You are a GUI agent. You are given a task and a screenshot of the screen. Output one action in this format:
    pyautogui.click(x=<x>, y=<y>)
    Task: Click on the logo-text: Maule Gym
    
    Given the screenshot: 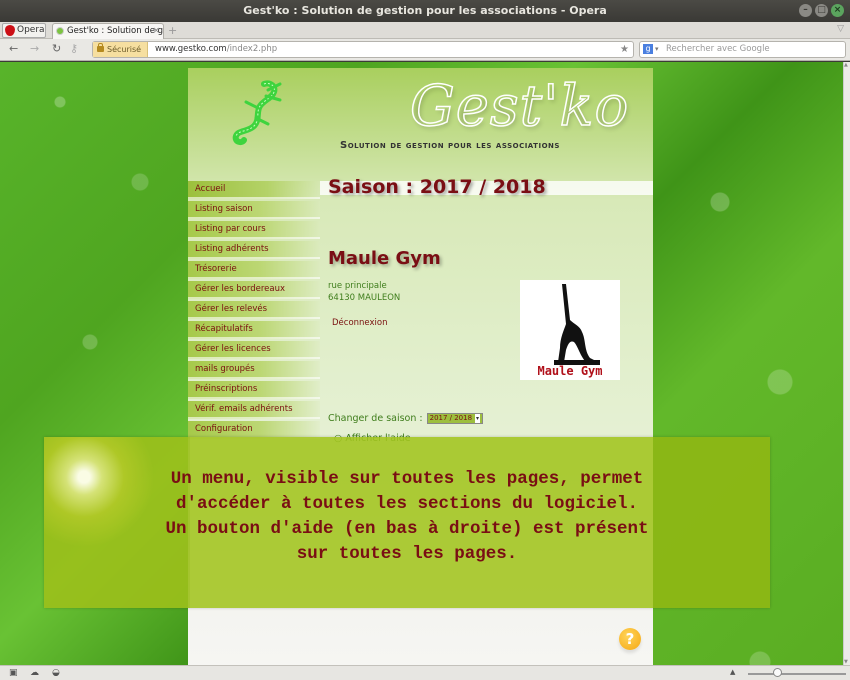 What is the action you would take?
    pyautogui.click(x=570, y=371)
    